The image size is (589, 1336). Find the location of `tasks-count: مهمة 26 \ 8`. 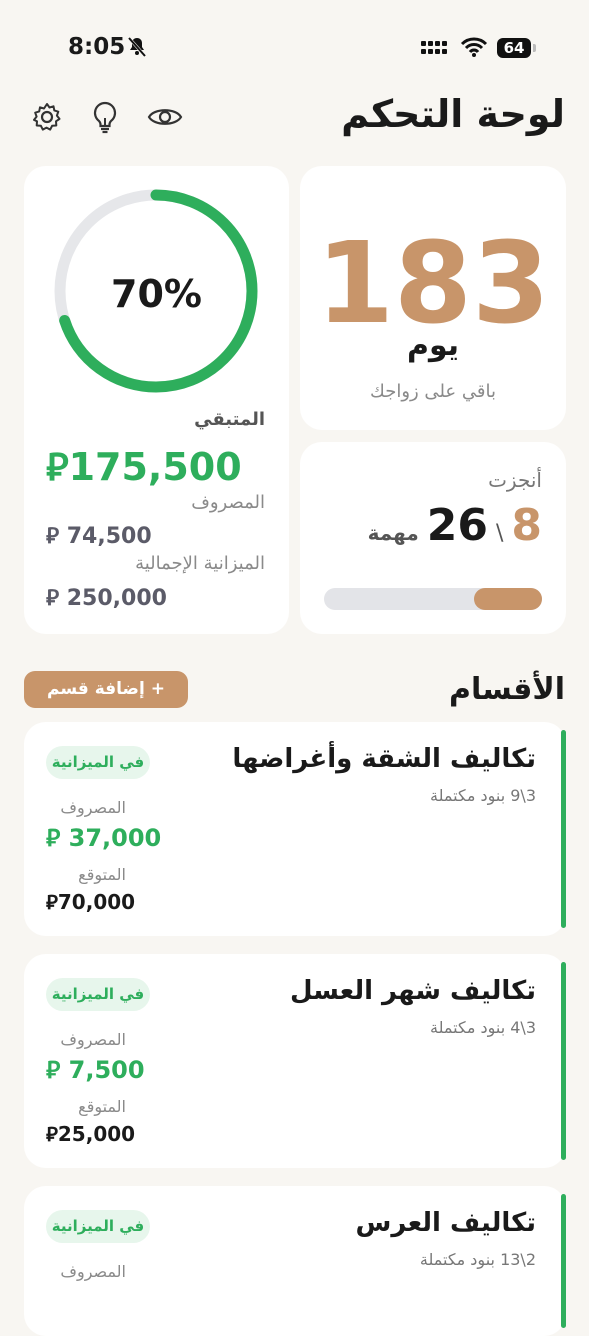

tasks-count: مهمة 26 \ 8 is located at coordinates (455, 525).